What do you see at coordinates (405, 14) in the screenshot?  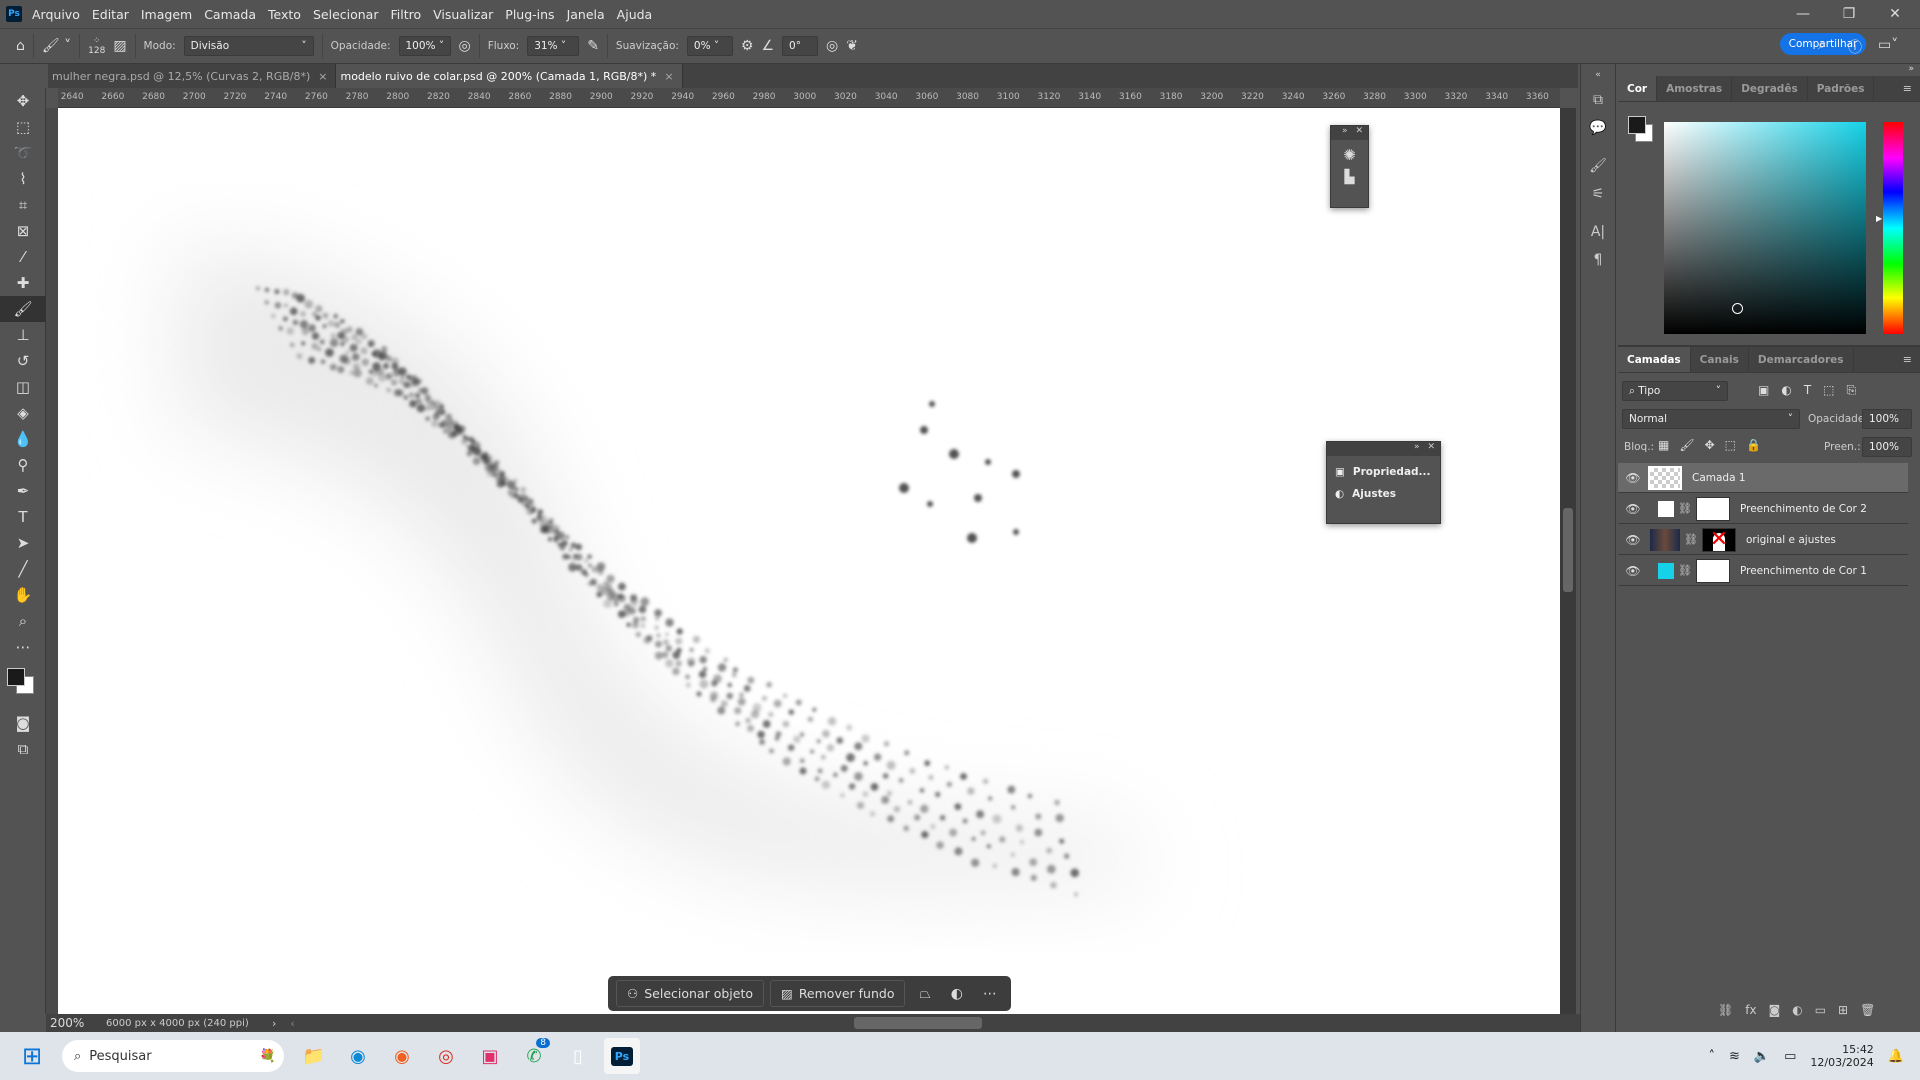 I see `menu-filtro: Filtro` at bounding box center [405, 14].